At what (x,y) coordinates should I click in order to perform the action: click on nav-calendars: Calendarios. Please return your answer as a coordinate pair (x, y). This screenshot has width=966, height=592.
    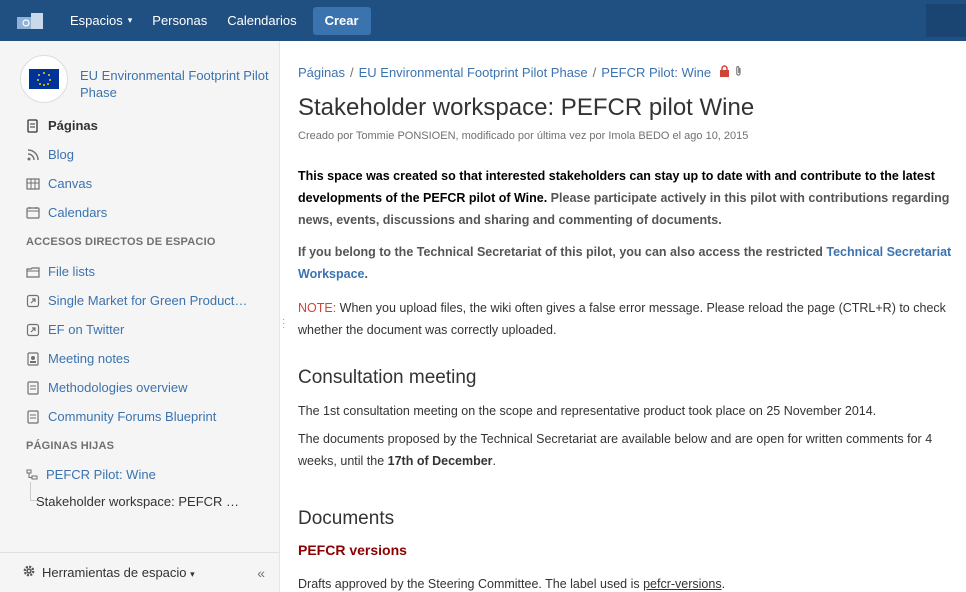
    Looking at the image, I should click on (261, 20).